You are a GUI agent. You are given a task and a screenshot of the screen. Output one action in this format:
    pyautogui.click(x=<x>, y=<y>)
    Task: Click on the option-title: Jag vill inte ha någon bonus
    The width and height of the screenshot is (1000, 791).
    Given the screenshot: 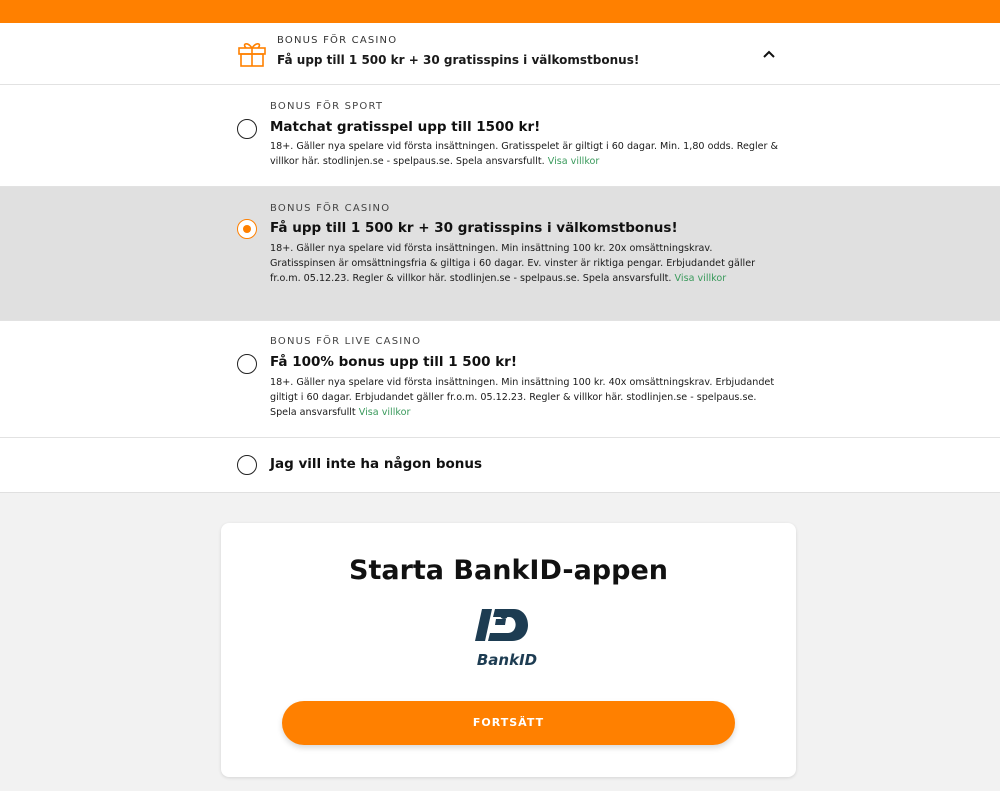 What is the action you would take?
    pyautogui.click(x=376, y=464)
    